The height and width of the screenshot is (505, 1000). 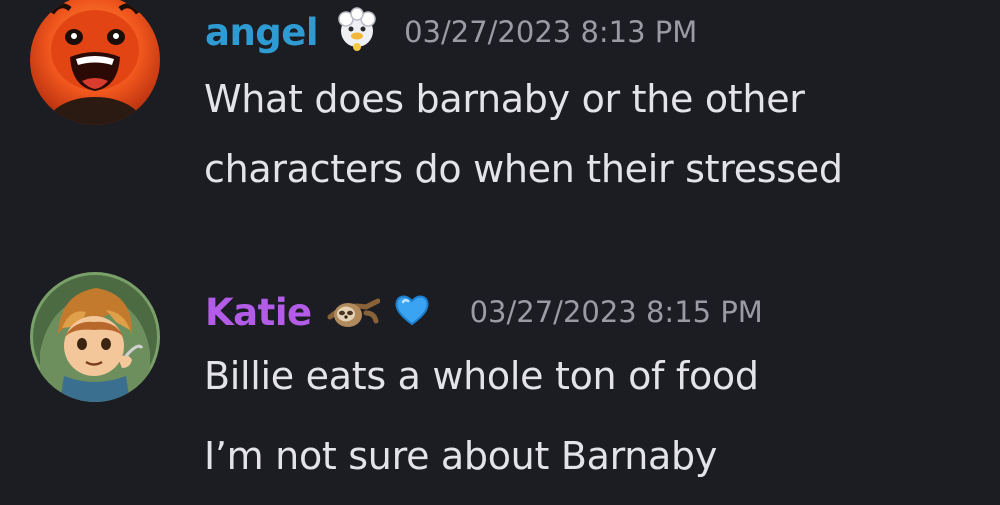 What do you see at coordinates (461, 456) in the screenshot?
I see `message-line: I’m not sure about Barnaby` at bounding box center [461, 456].